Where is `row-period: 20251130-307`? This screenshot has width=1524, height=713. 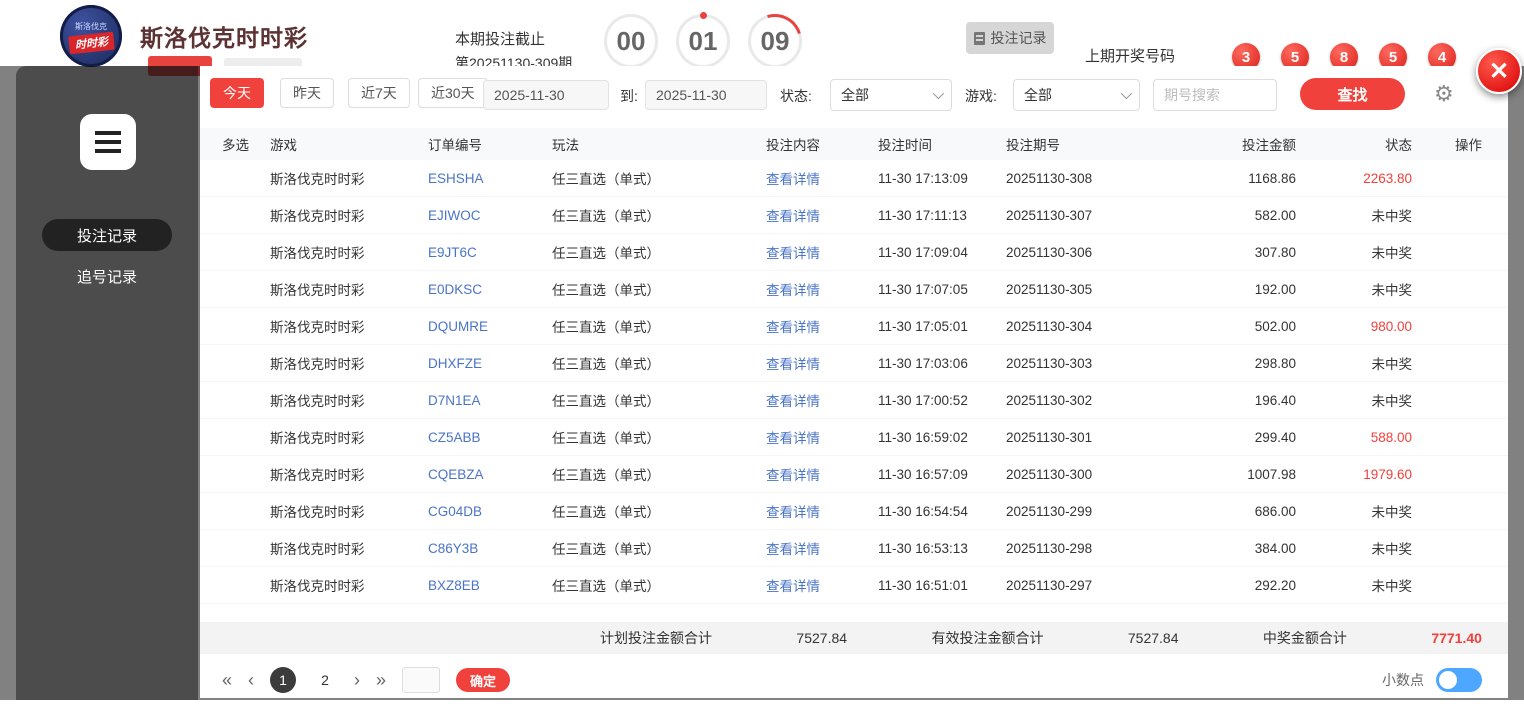 row-period: 20251130-307 is located at coordinates (1049, 215).